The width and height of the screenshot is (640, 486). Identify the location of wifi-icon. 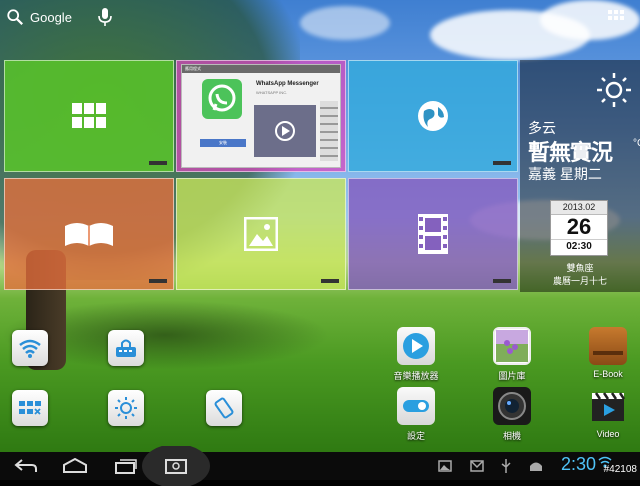
(30, 348).